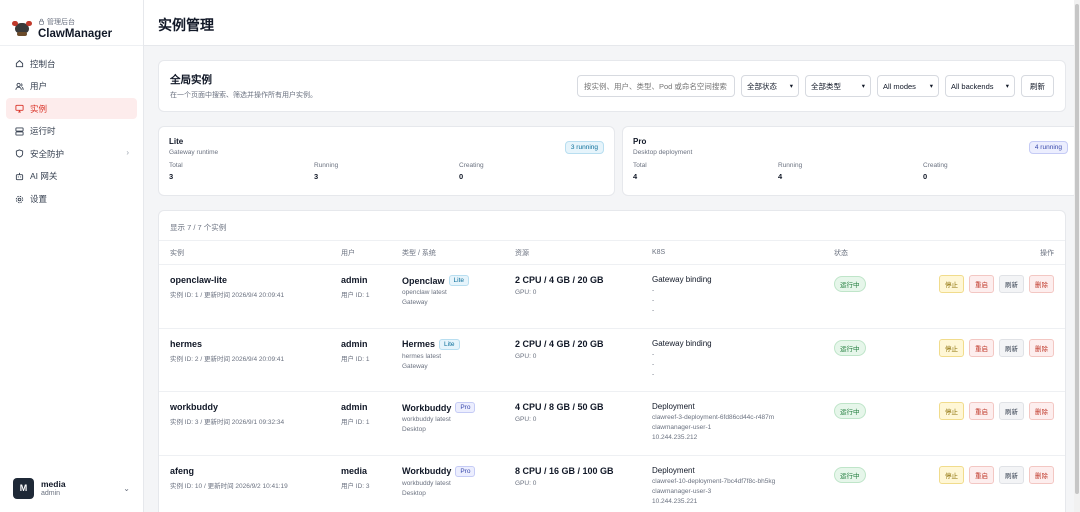  Describe the element at coordinates (1037, 86) in the screenshot. I see `refresh-button: 刷新` at that location.